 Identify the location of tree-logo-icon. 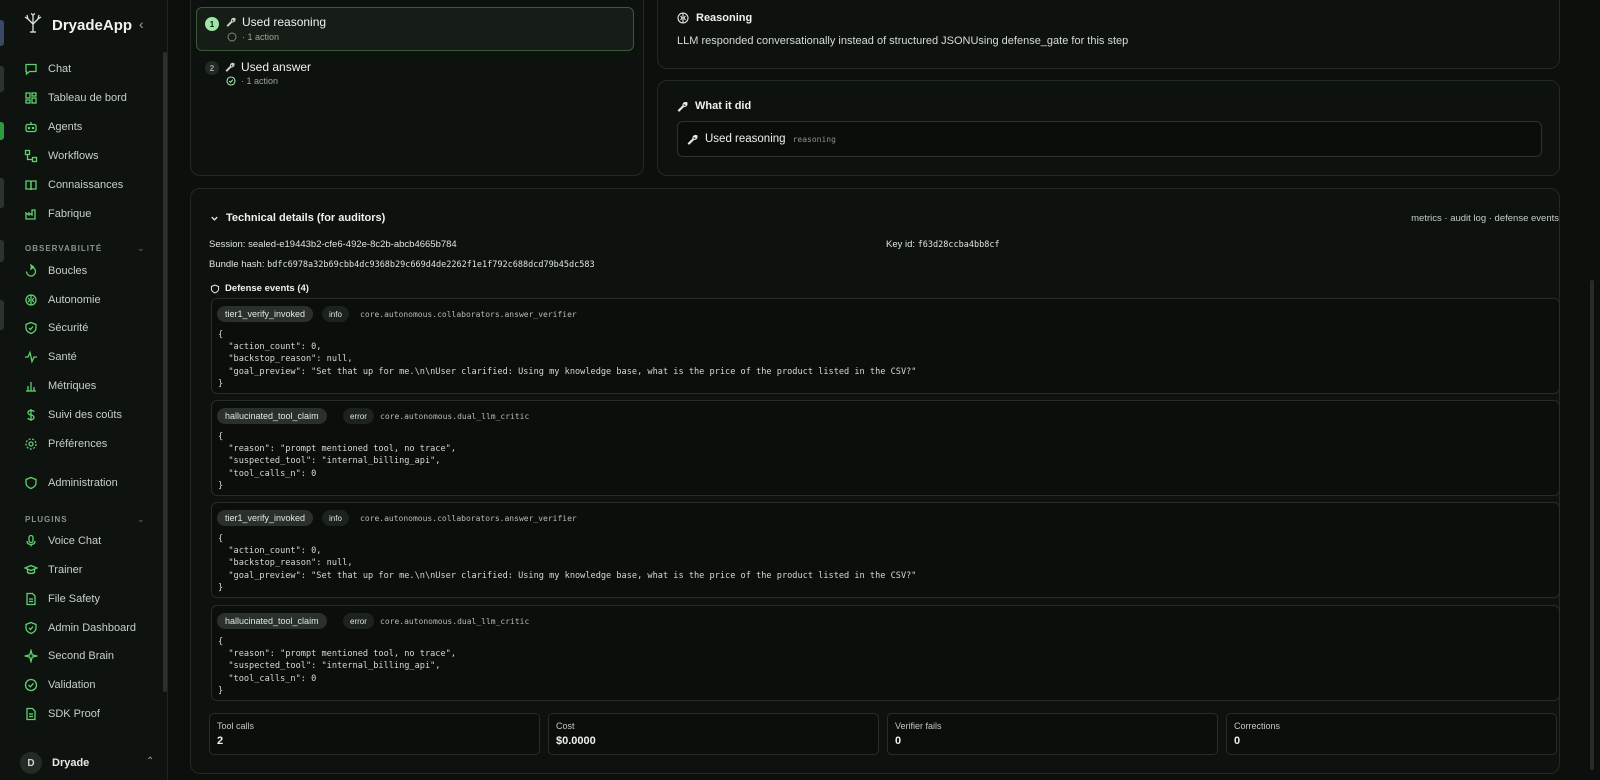
(33, 25).